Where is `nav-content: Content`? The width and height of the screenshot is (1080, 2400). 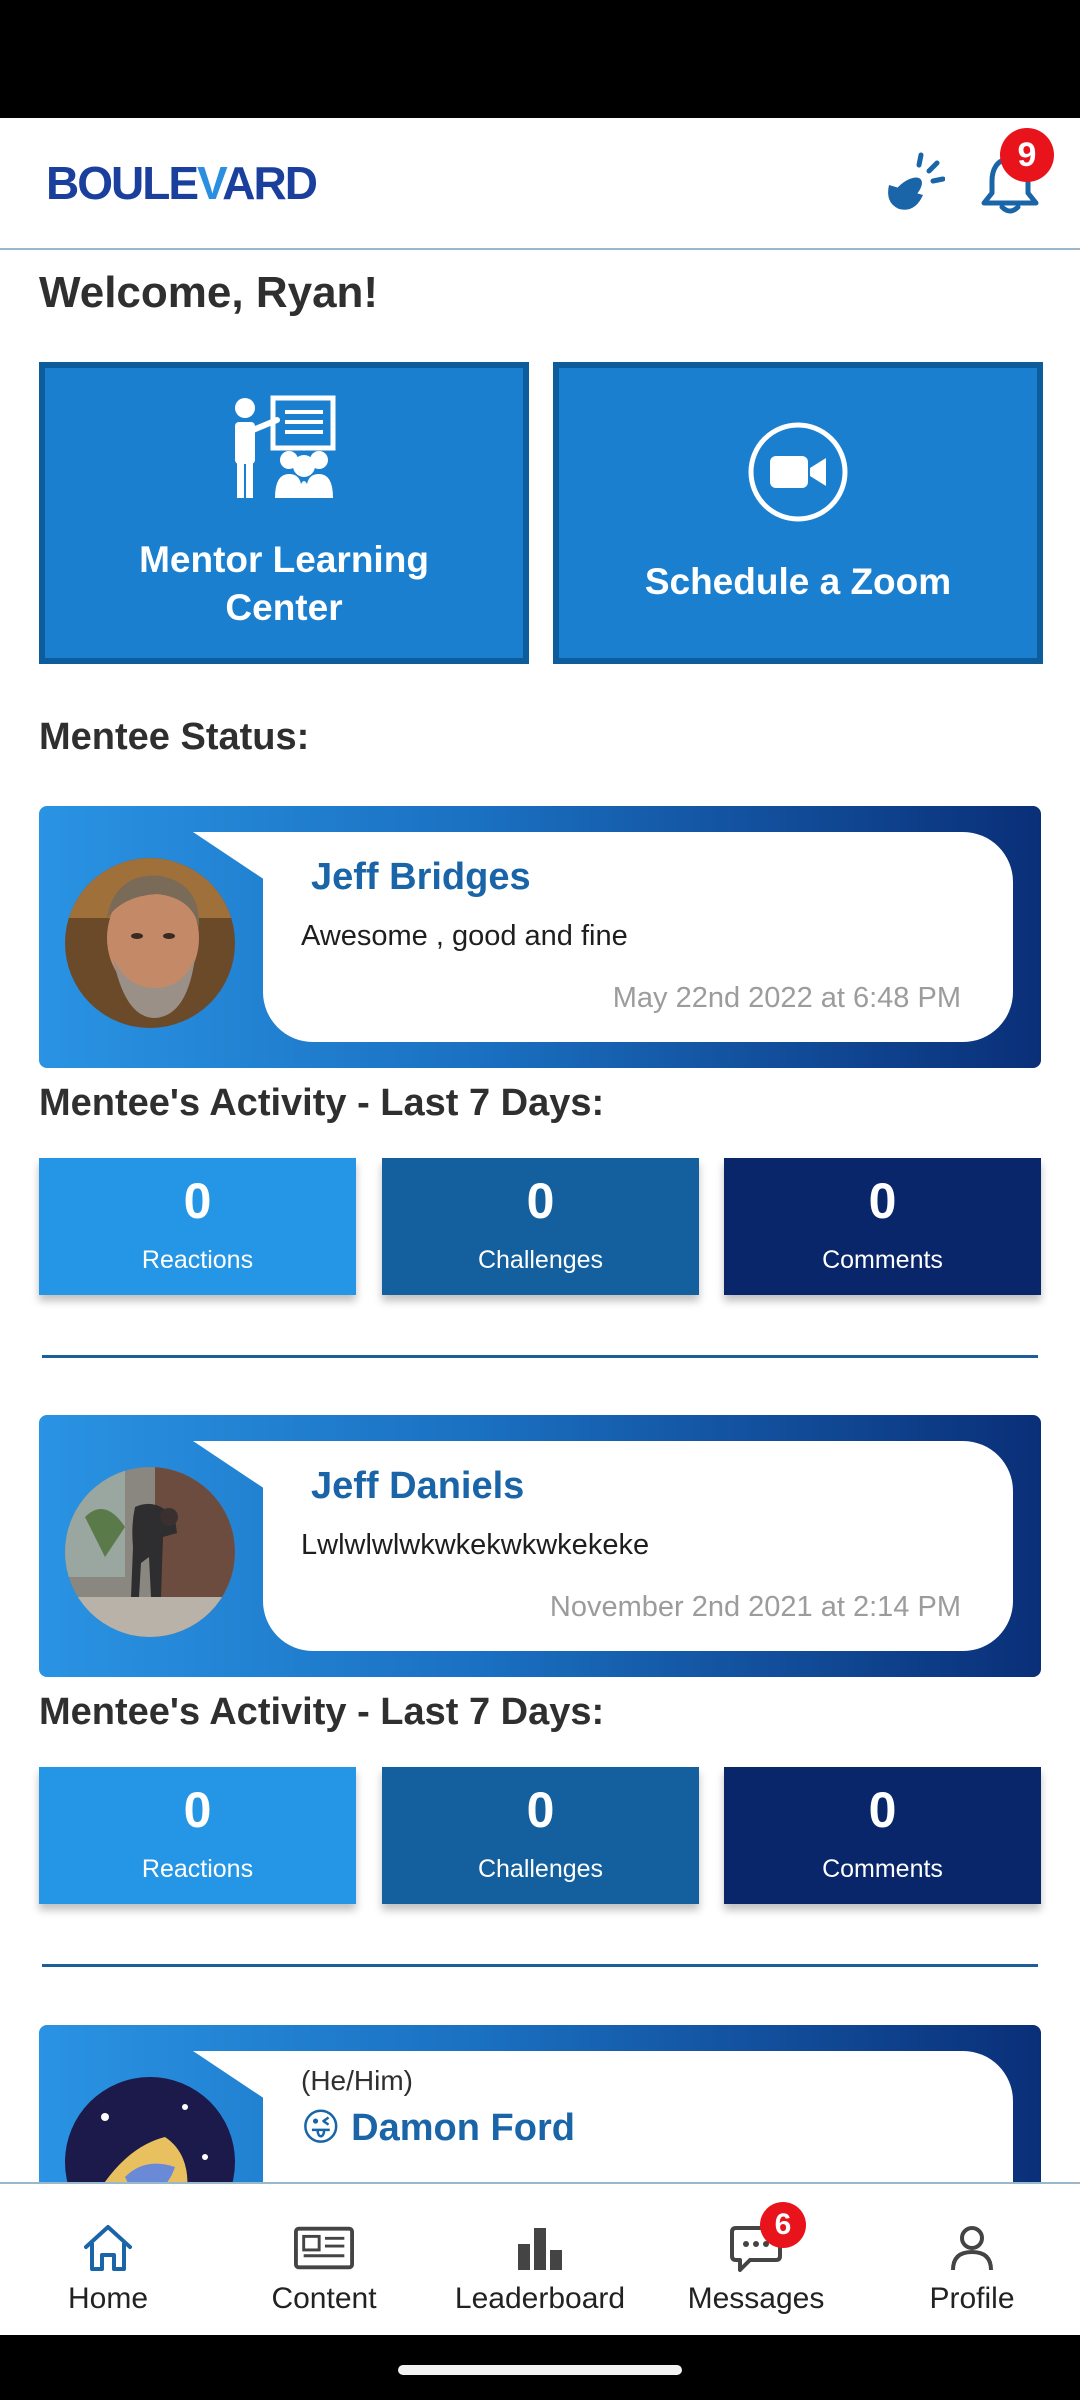 nav-content: Content is located at coordinates (324, 2259).